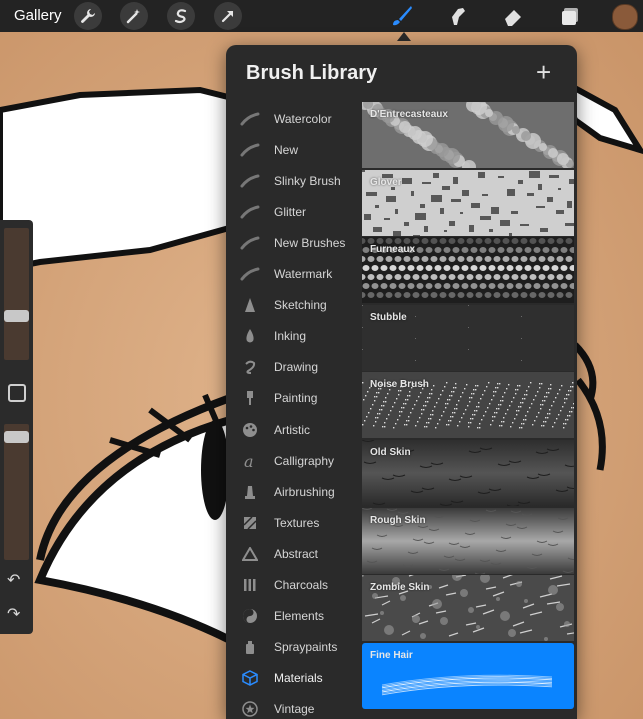 This screenshot has width=643, height=719. I want to click on brush-set-label: Elements, so click(299, 615).